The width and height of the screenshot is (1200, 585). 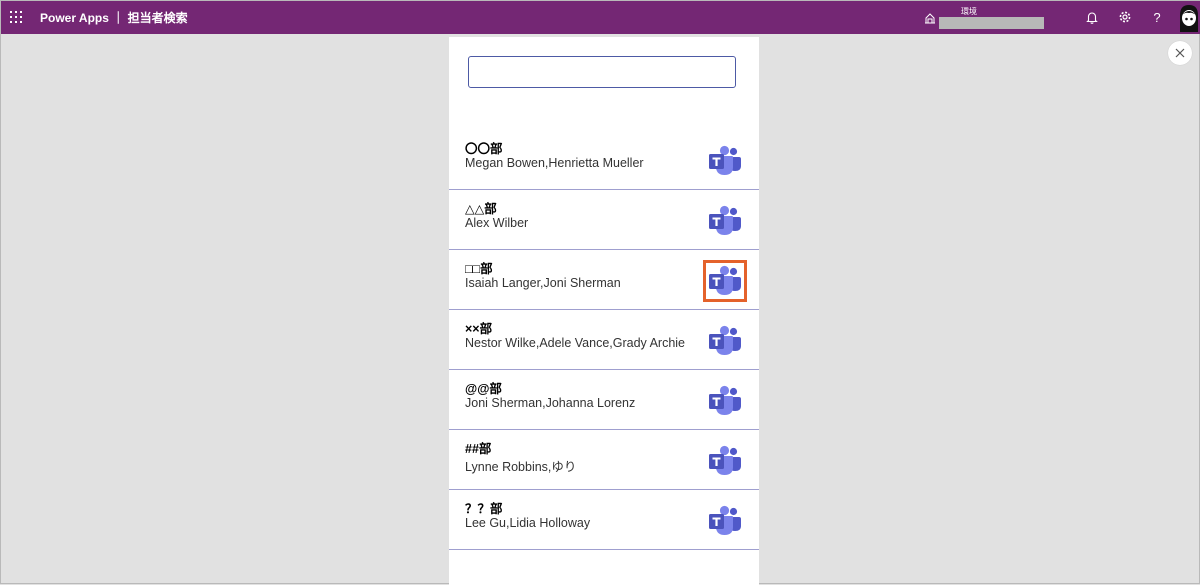 I want to click on member-names: Joni Sherman,Johanna Lorenz, so click(x=550, y=403).